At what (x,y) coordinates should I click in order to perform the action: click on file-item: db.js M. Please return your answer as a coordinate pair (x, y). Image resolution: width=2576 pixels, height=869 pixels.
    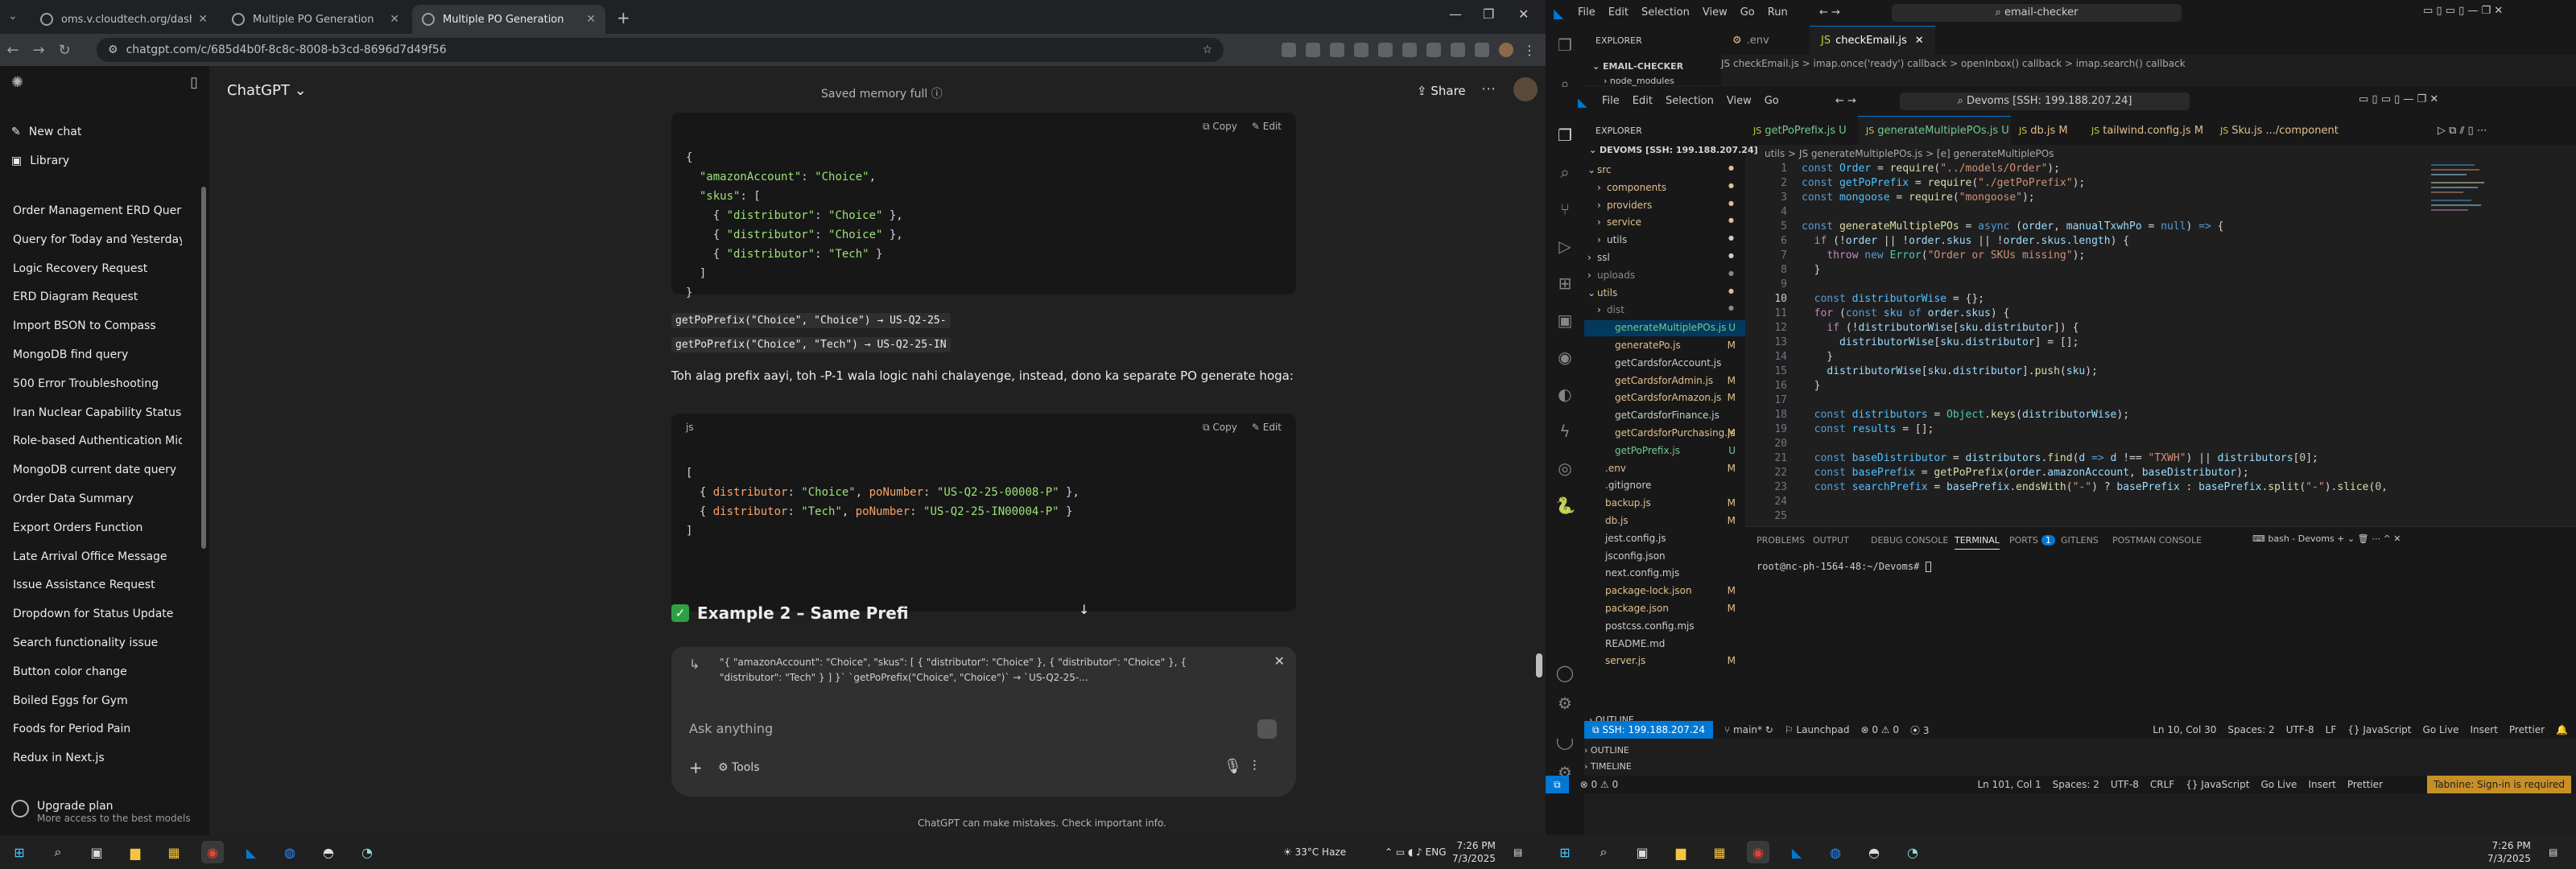
    Looking at the image, I should click on (1664, 521).